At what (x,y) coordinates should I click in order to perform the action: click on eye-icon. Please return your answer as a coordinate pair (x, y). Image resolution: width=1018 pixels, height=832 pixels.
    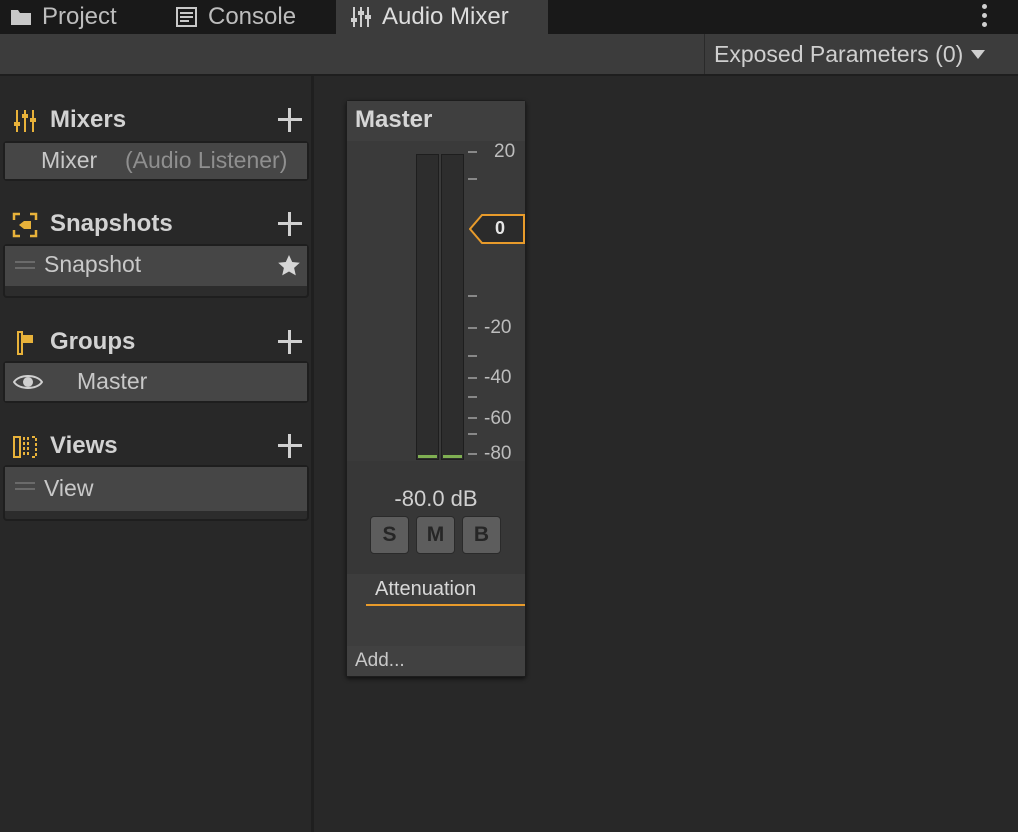
    Looking at the image, I should click on (28, 382).